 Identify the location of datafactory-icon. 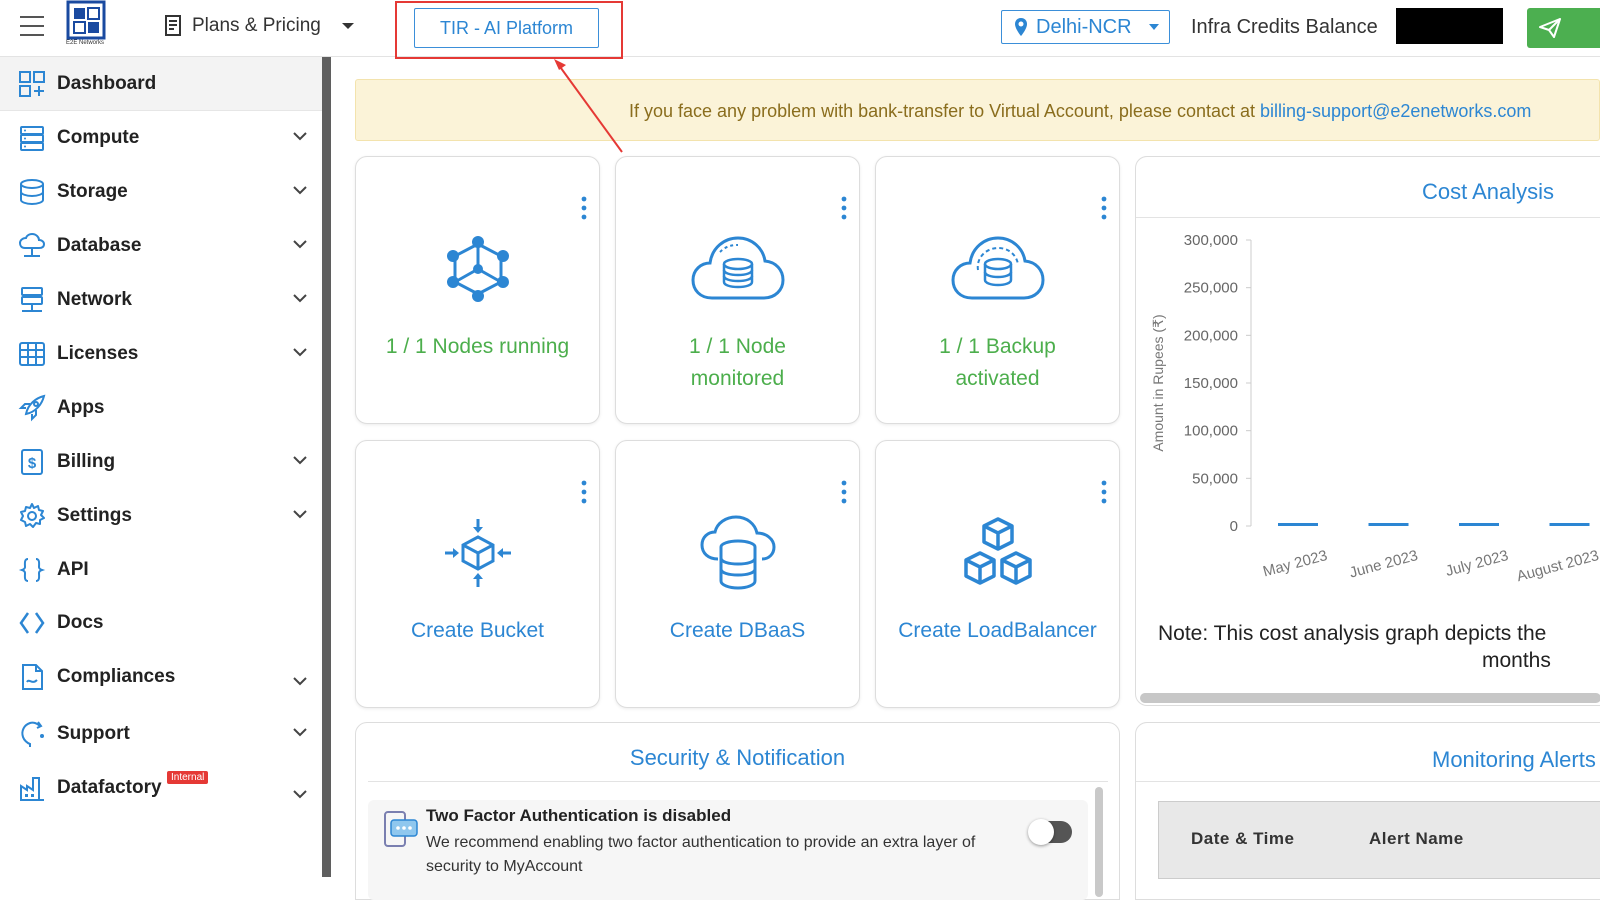
(32, 788).